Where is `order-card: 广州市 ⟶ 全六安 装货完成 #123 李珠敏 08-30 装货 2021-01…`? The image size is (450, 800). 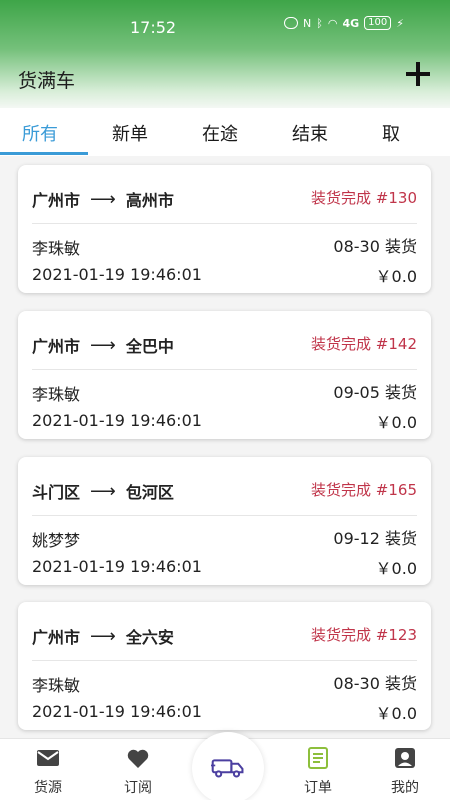
order-card: 广州市 ⟶ 全六安 装货完成 #123 李珠敏 08-30 装货 2021-01… is located at coordinates (224, 666).